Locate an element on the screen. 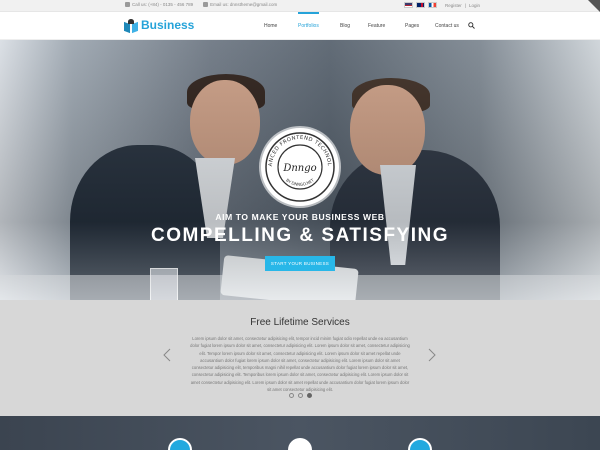  nav-portfolios: Portfolios is located at coordinates (308, 20).